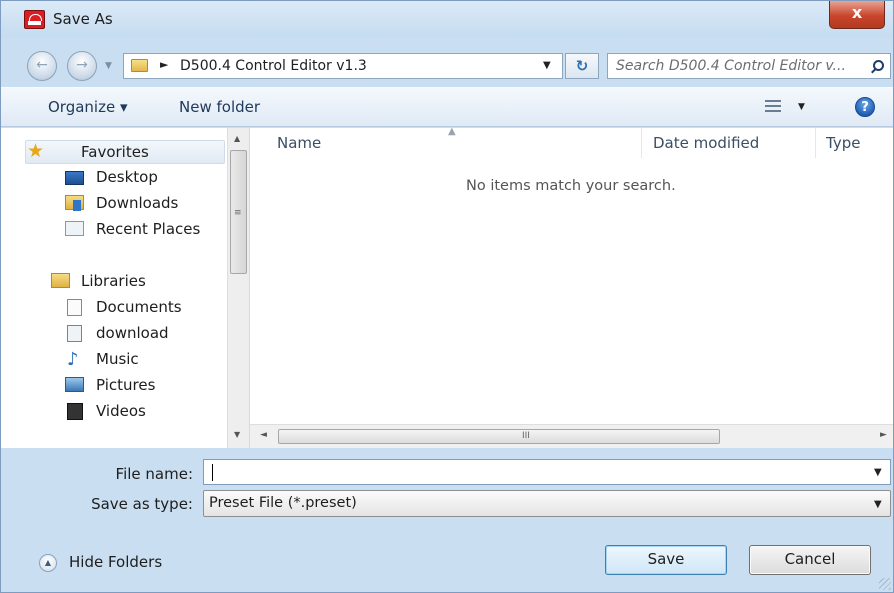 This screenshot has width=894, height=593. What do you see at coordinates (75, 411) in the screenshot?
I see `film-icon` at bounding box center [75, 411].